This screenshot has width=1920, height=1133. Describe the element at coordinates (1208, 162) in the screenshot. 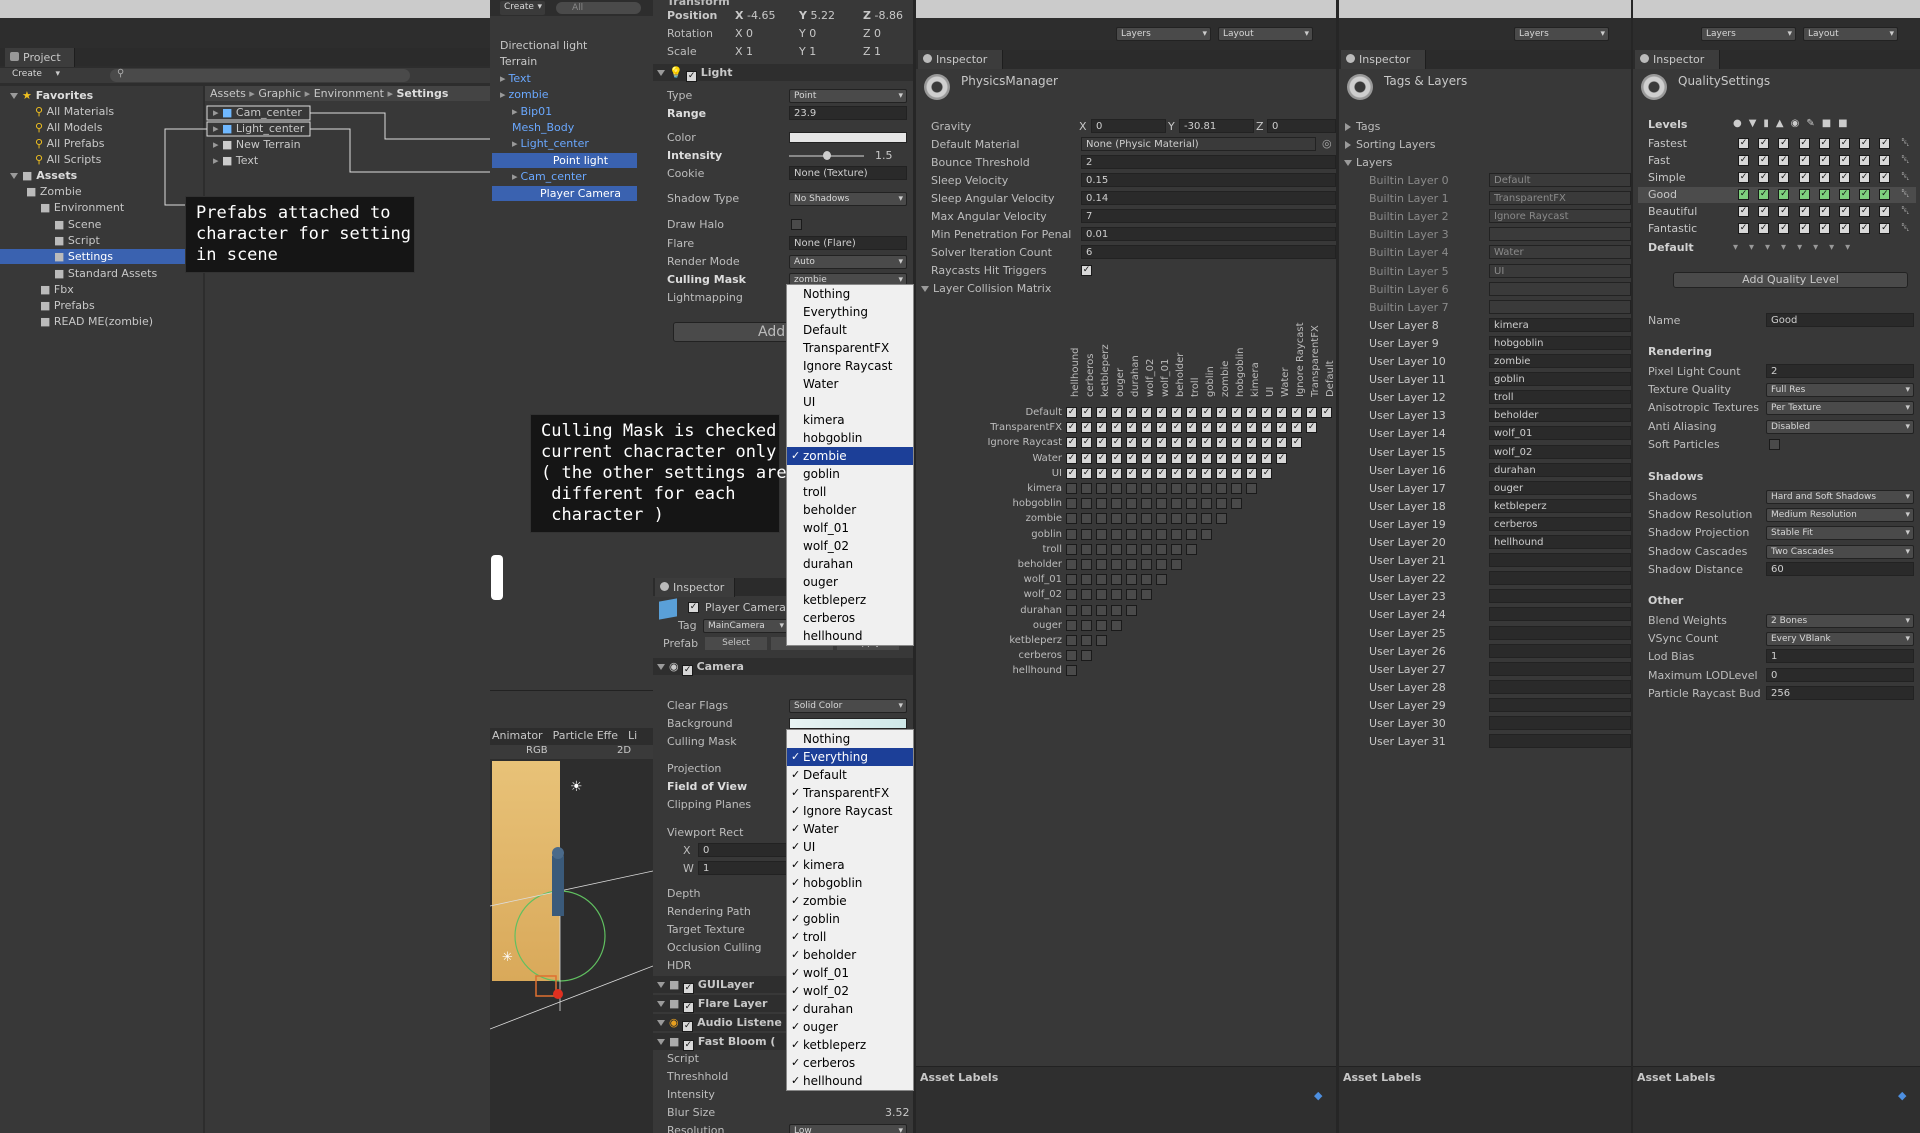

I see `physics-row-value: 2` at that location.